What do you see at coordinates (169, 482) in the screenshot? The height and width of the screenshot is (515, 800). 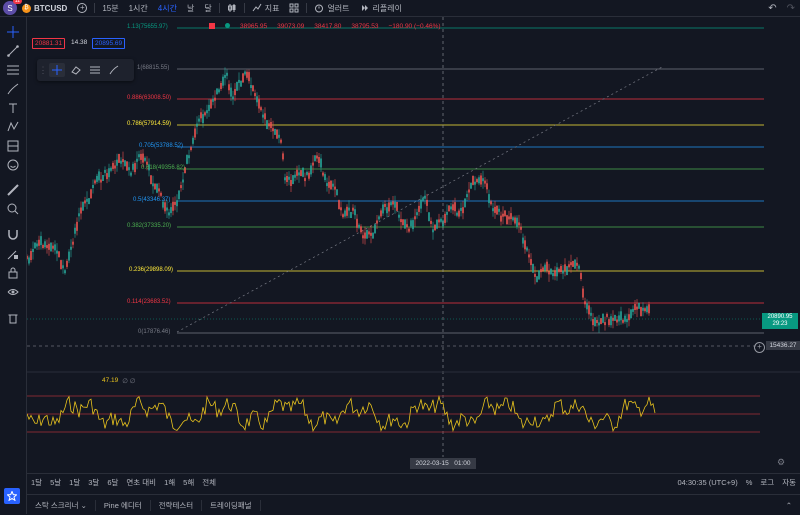 I see `range-button: 1해` at bounding box center [169, 482].